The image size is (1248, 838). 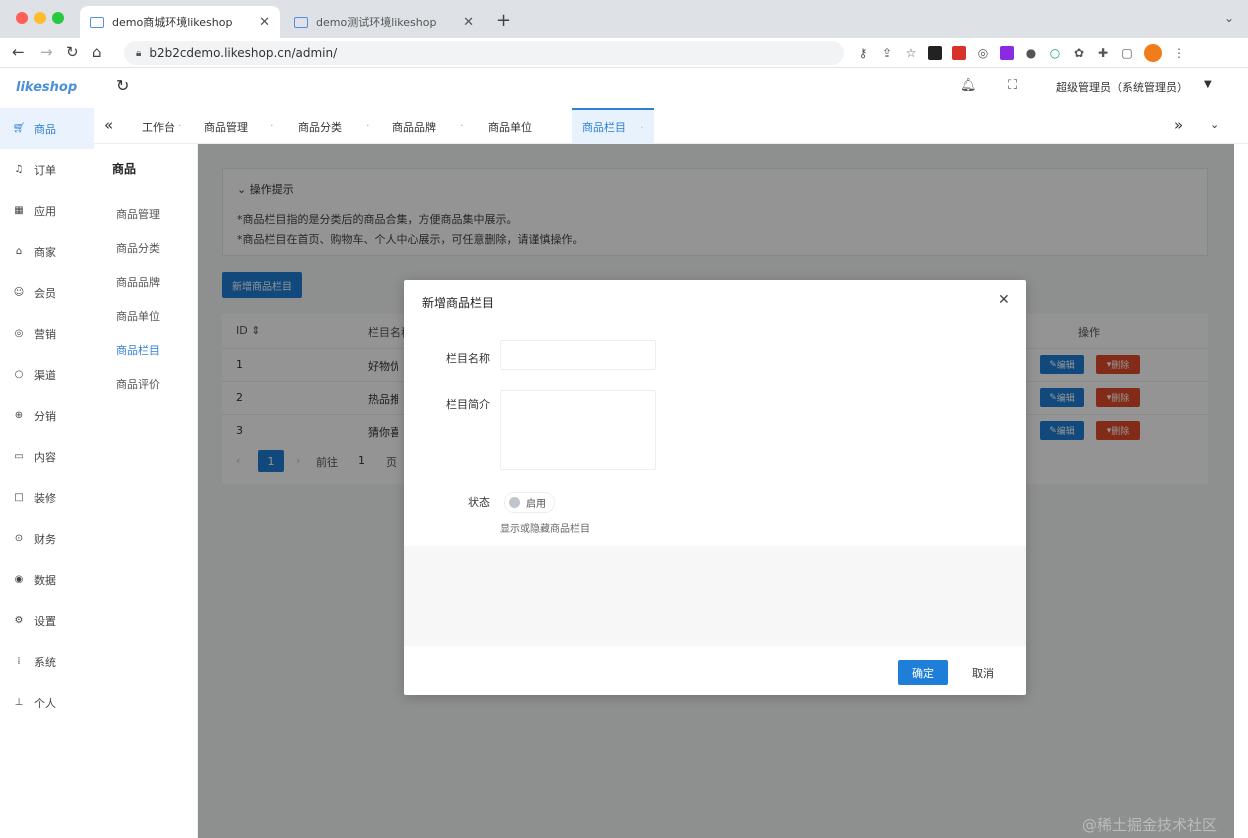 What do you see at coordinates (138, 282) in the screenshot?
I see `subnav-item-goods-brand: 商品品牌` at bounding box center [138, 282].